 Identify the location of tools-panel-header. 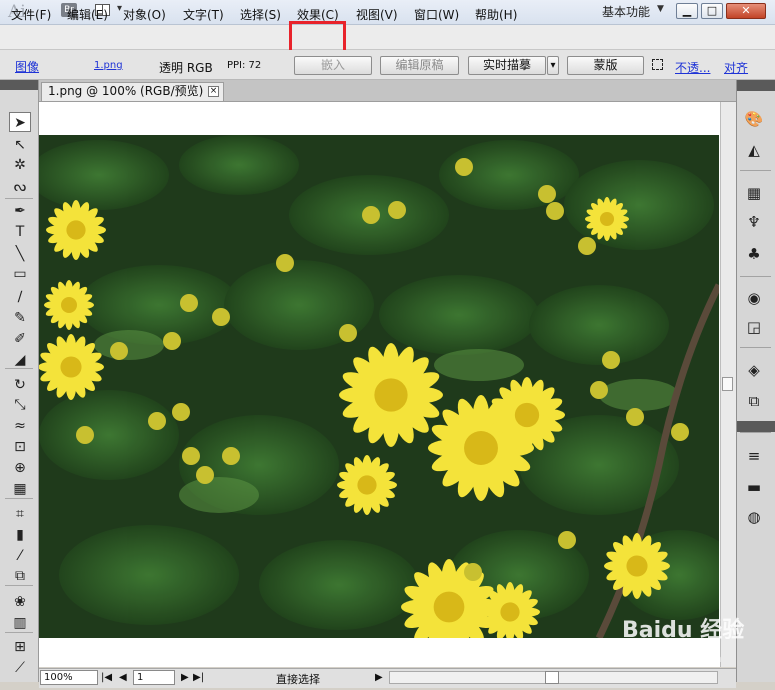
(19, 85).